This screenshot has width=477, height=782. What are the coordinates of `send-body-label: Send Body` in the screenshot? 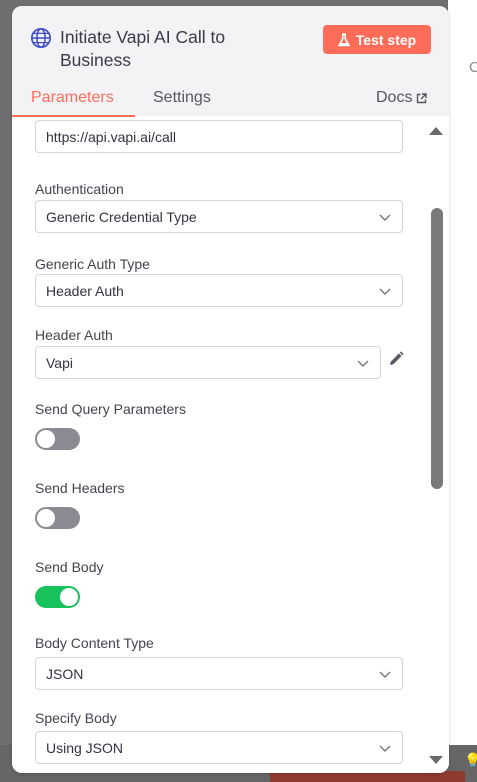 It's located at (69, 567).